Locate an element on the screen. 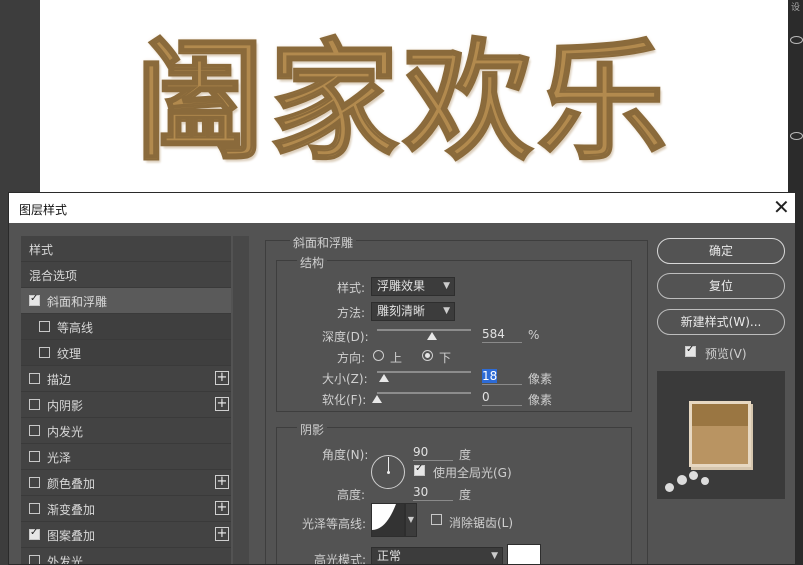 The width and height of the screenshot is (803, 565). direction-down-label: 下 is located at coordinates (445, 358).